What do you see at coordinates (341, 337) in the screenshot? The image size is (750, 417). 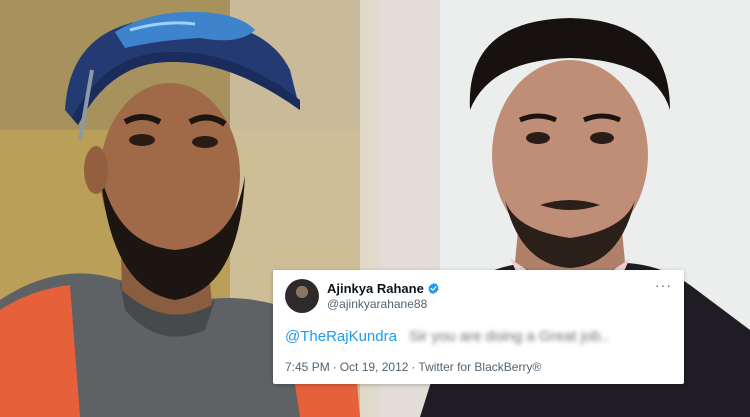 I see `mention-link: @TheRajKundra` at bounding box center [341, 337].